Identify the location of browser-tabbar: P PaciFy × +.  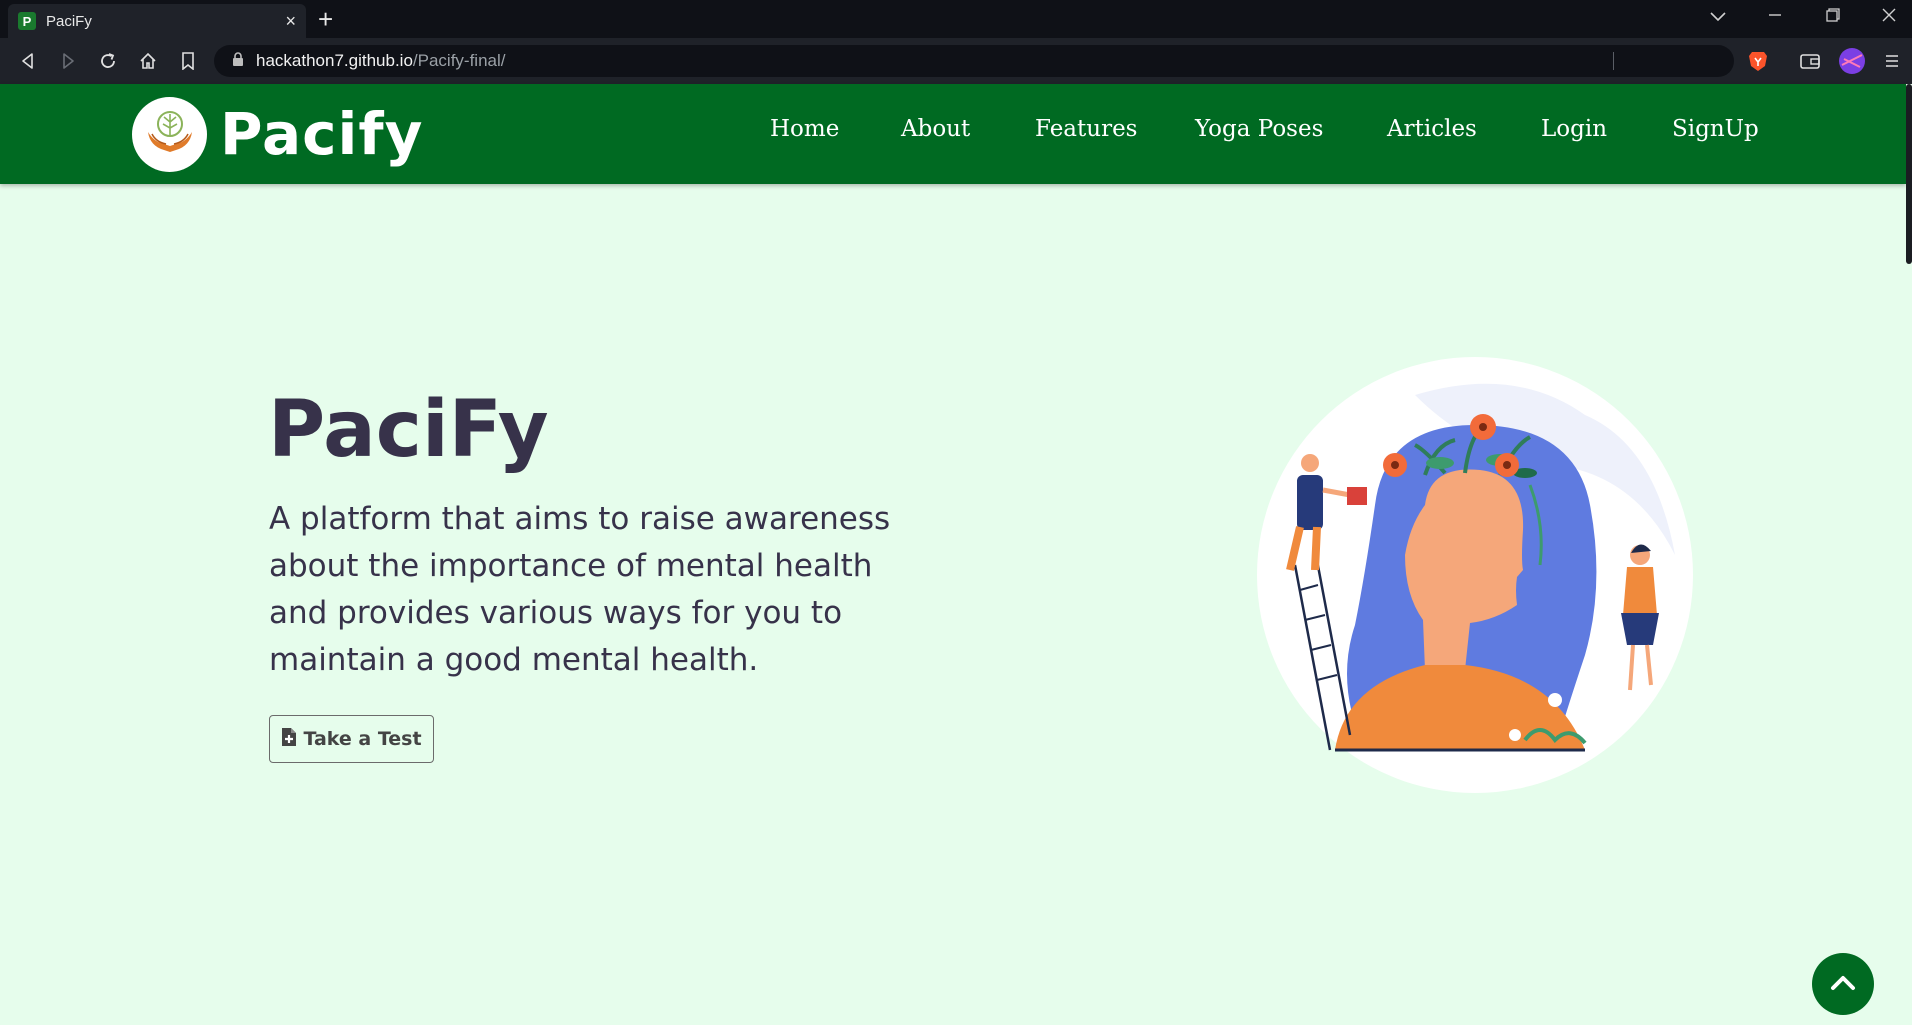
(956, 19).